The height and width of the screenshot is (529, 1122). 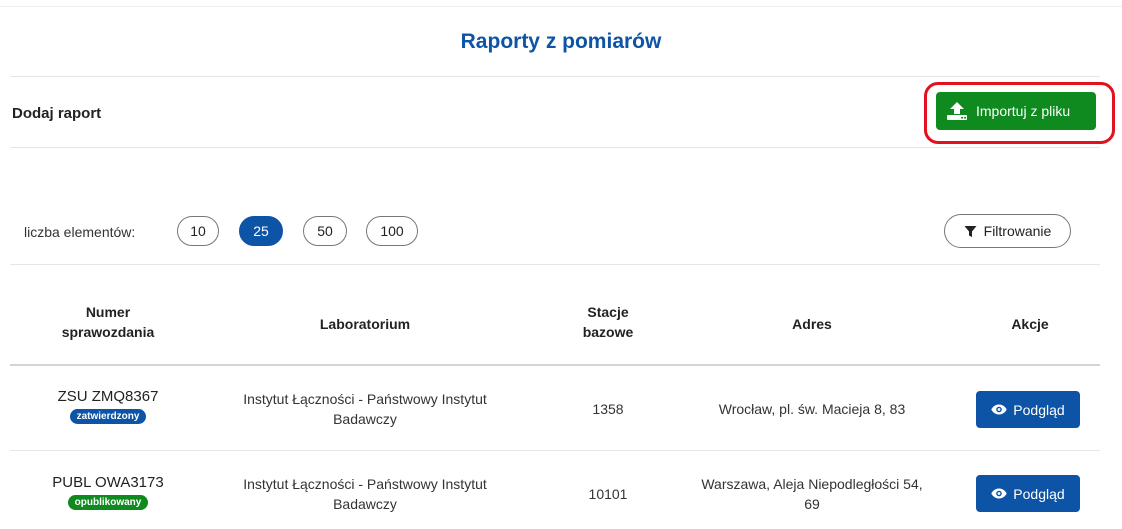 What do you see at coordinates (608, 312) in the screenshot?
I see `column-header-stations-line1: Stacje` at bounding box center [608, 312].